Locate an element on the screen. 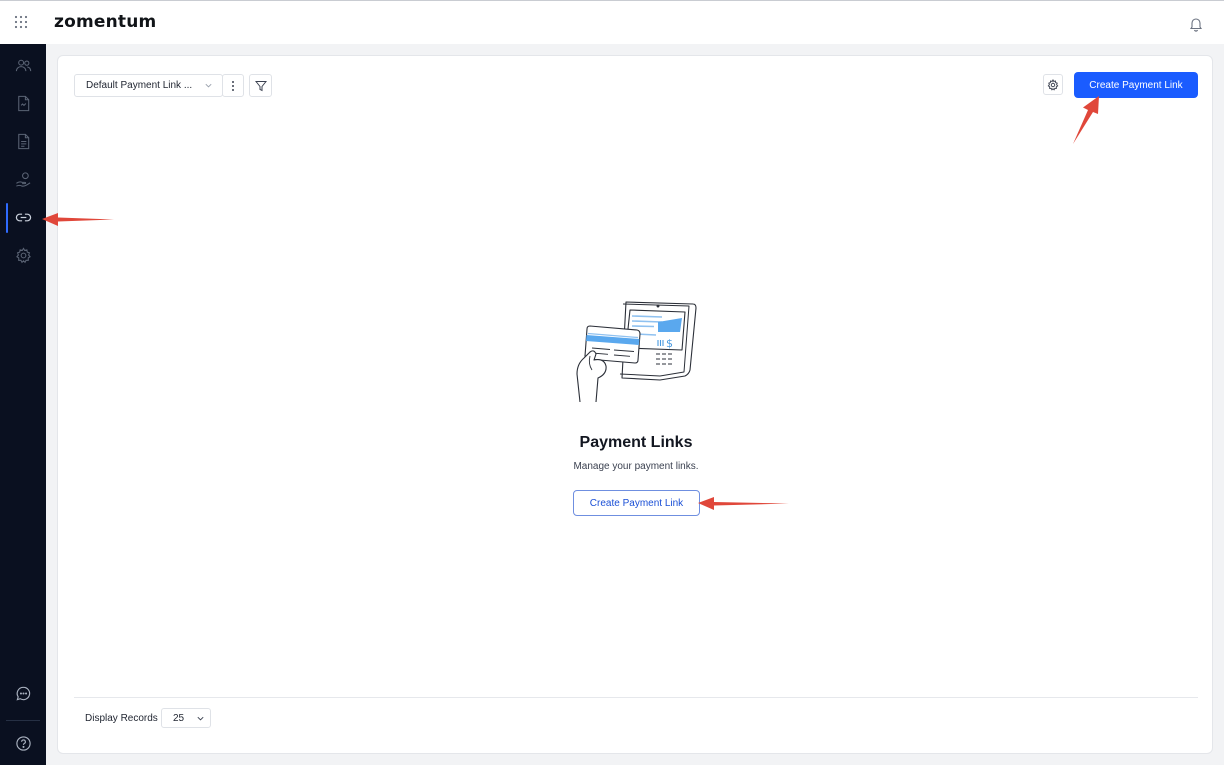 This screenshot has width=1224, height=765. chat-icon is located at coordinates (22, 693).